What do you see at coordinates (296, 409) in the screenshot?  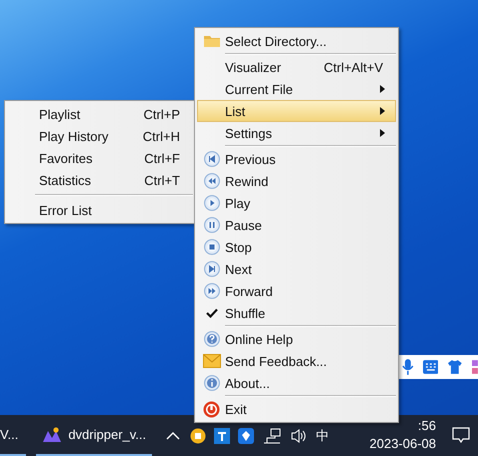 I see `menu-item: Exit` at bounding box center [296, 409].